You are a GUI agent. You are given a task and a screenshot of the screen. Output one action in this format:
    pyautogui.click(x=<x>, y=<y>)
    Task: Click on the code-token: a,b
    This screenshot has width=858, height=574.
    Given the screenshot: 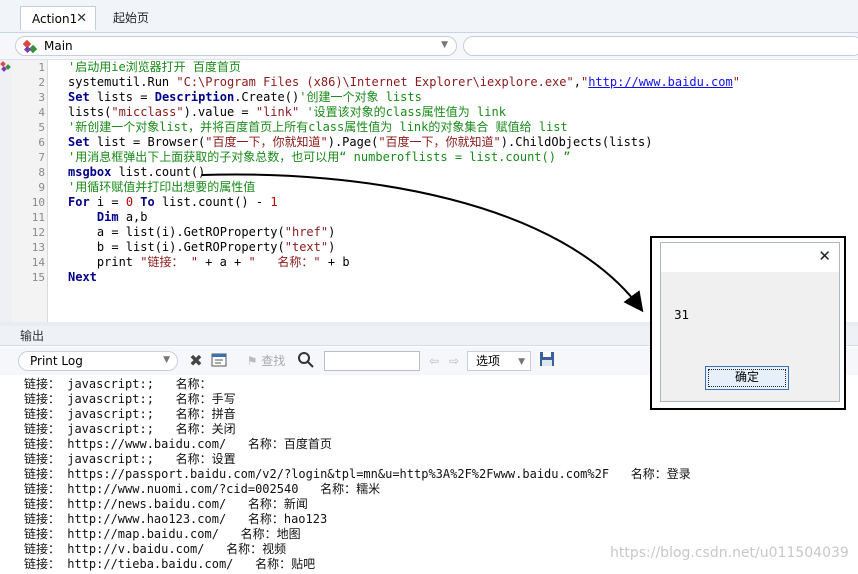 What is the action you would take?
    pyautogui.click(x=133, y=217)
    